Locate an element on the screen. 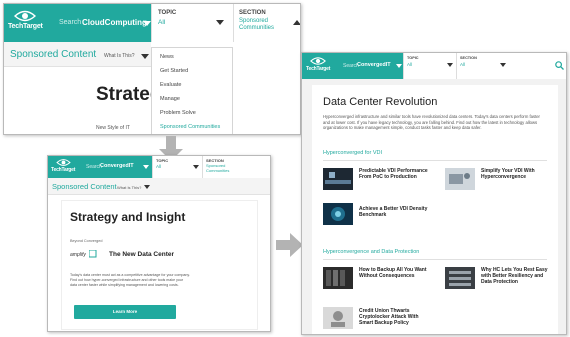 The height and width of the screenshot is (337, 570). menu-item-get-started: Get Started is located at coordinates (174, 71).